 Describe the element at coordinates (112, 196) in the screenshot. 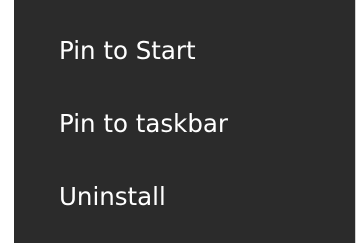

I see `menu-item-label: Uninstall` at that location.